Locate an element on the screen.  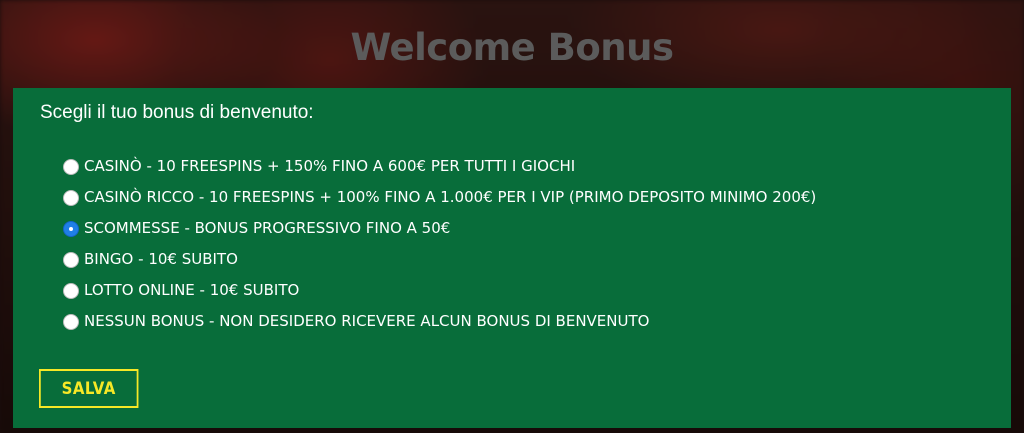
save-button: SALVA is located at coordinates (89, 388).